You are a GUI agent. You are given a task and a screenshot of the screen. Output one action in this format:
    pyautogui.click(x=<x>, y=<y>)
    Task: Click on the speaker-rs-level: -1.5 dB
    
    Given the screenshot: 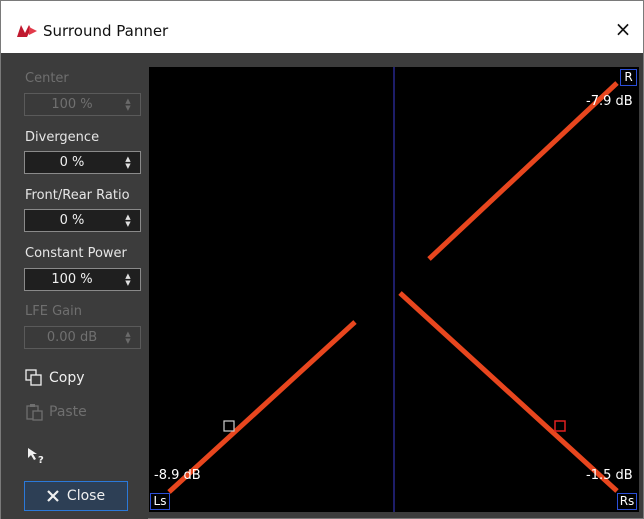 What is the action you would take?
    pyautogui.click(x=609, y=475)
    